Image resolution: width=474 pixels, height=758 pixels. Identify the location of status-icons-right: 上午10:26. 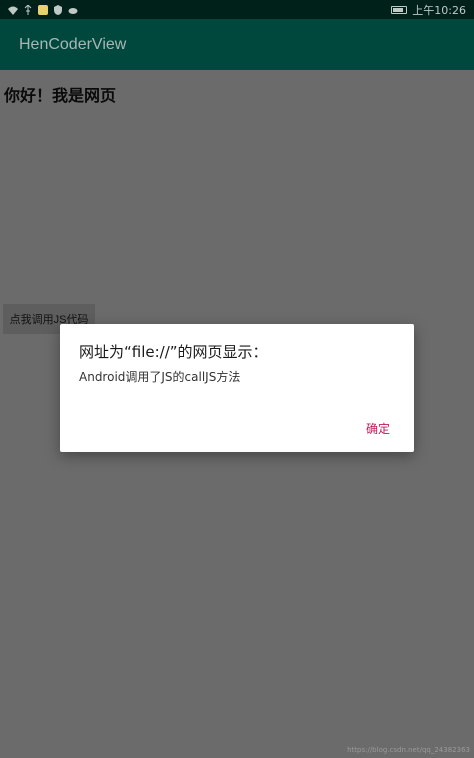
(428, 10).